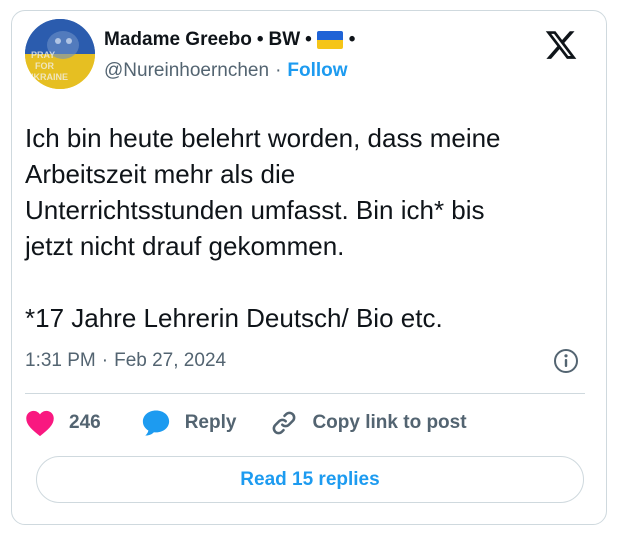 This screenshot has height=538, width=620. I want to click on reply-label: Reply, so click(210, 422).